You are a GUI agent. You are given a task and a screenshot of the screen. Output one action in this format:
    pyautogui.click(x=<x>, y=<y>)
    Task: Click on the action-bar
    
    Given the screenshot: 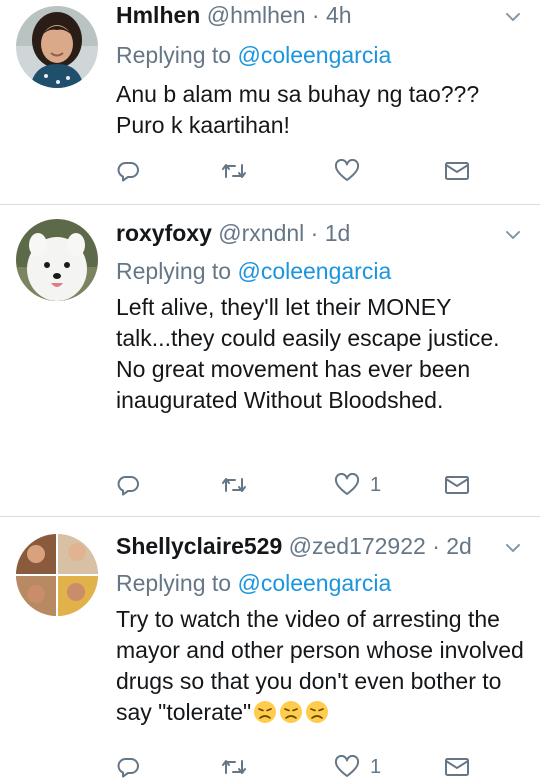 What is the action you would take?
    pyautogui.click(x=306, y=171)
    